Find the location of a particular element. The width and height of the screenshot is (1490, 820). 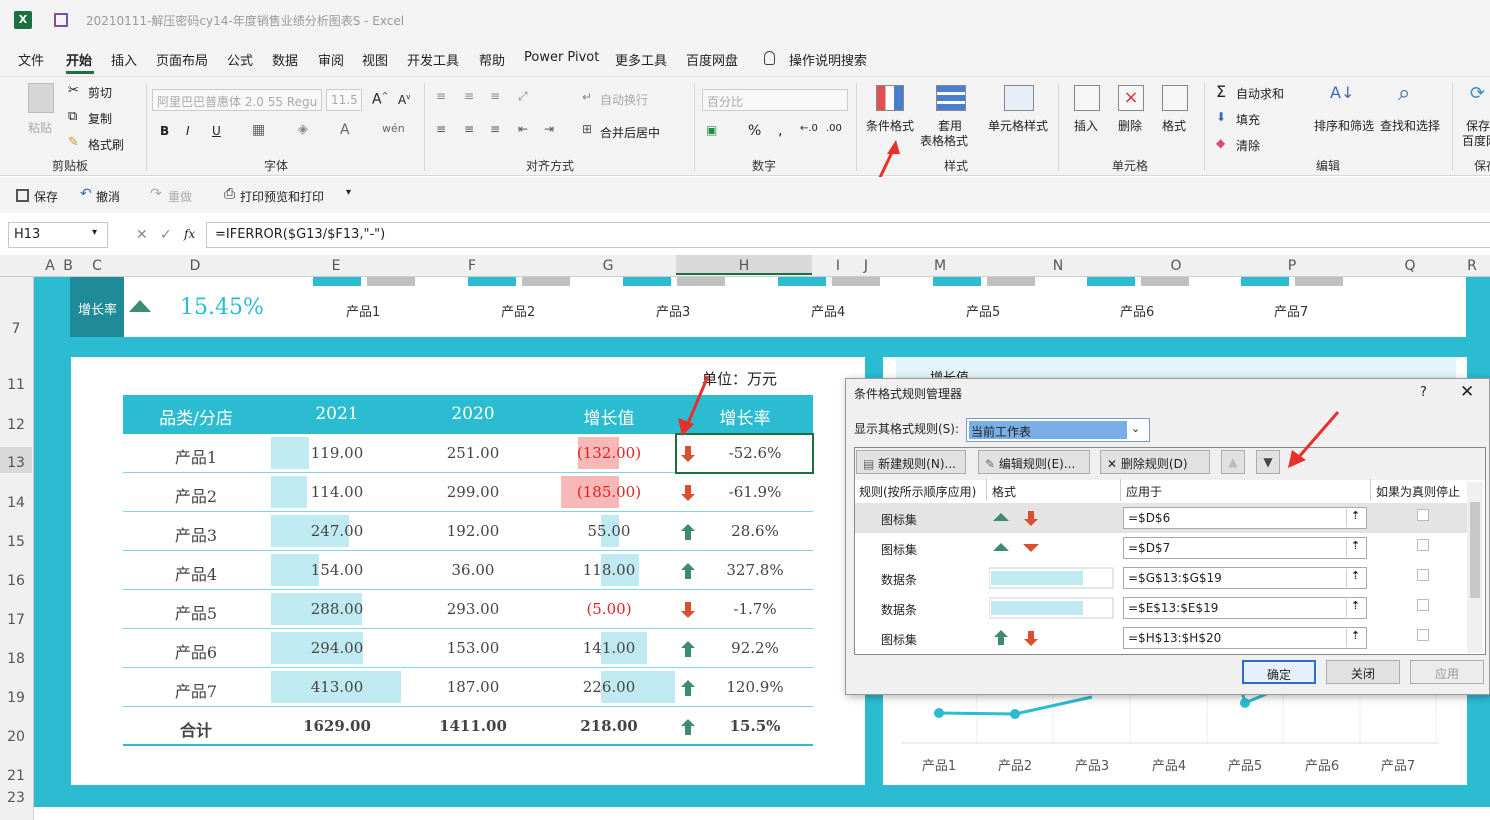

col-header: Q is located at coordinates (1410, 266).